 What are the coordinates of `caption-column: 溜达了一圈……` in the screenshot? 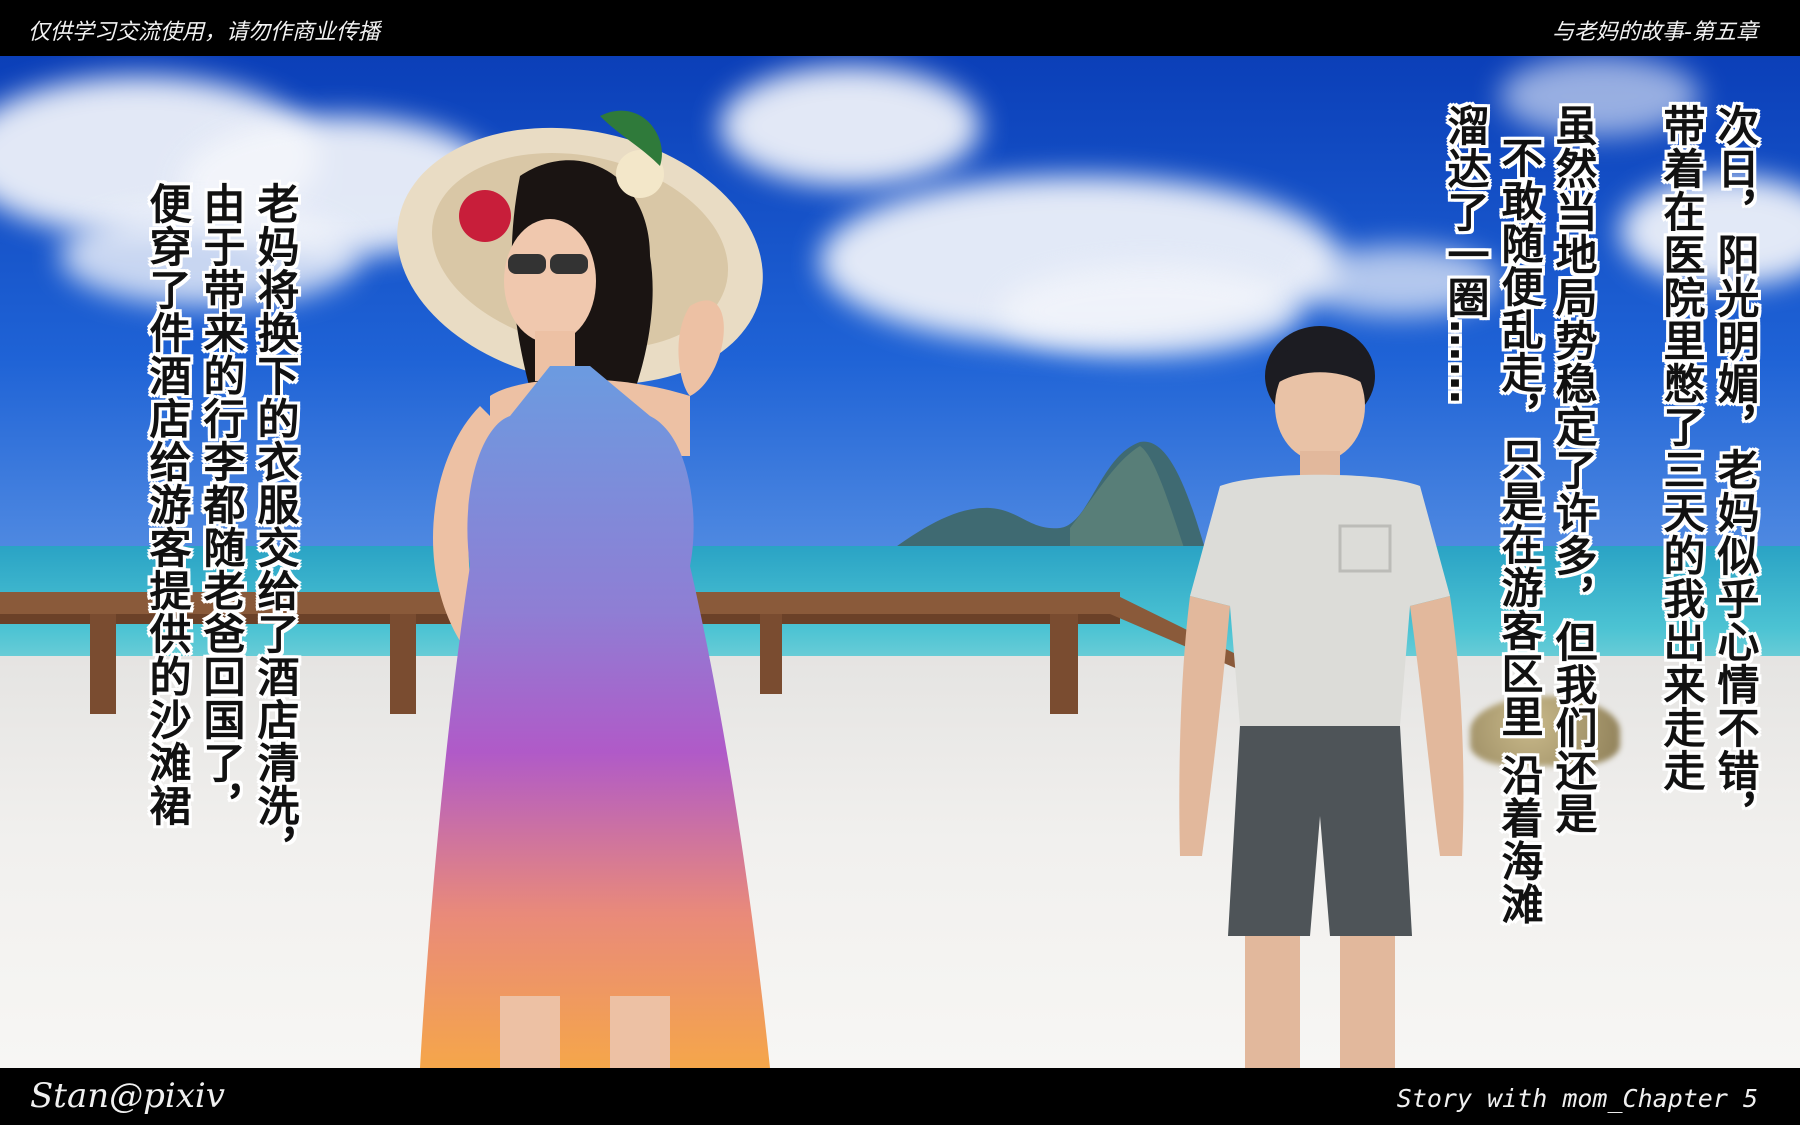 It's located at (1465, 254).